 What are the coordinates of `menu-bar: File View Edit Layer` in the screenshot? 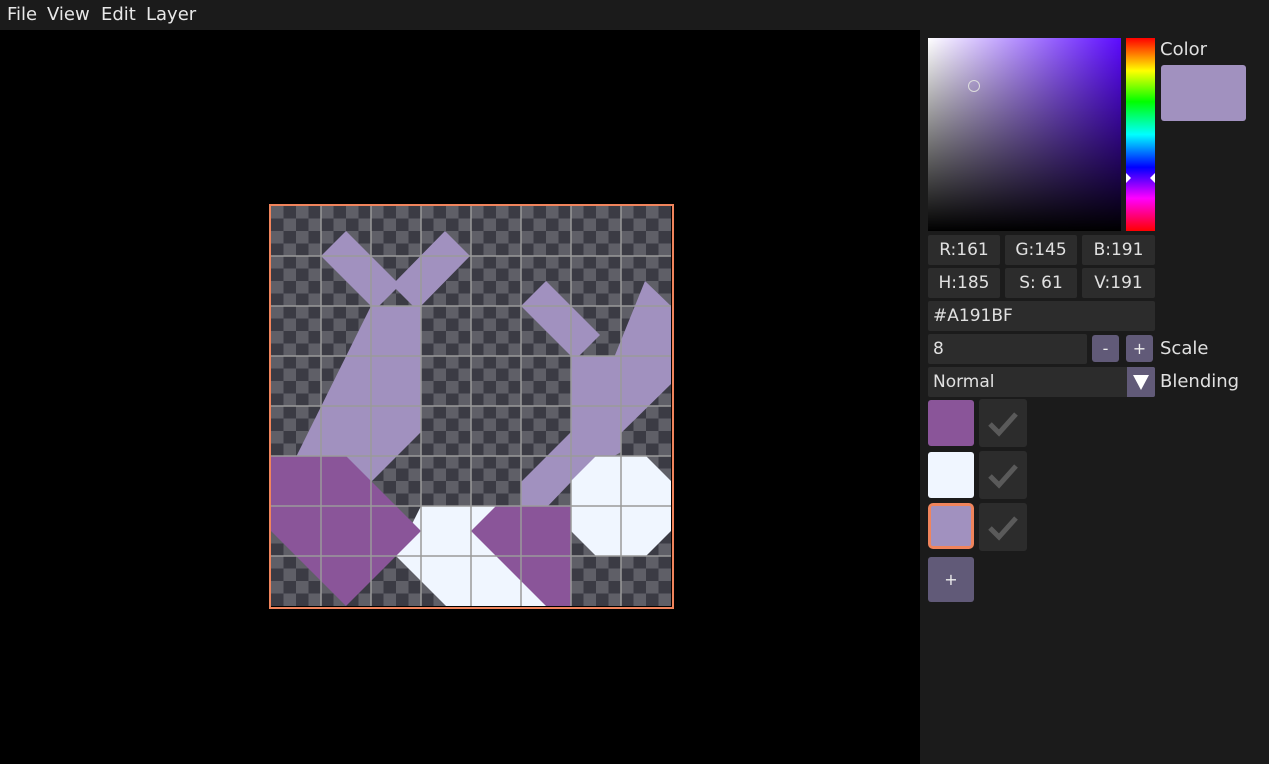 It's located at (634, 15).